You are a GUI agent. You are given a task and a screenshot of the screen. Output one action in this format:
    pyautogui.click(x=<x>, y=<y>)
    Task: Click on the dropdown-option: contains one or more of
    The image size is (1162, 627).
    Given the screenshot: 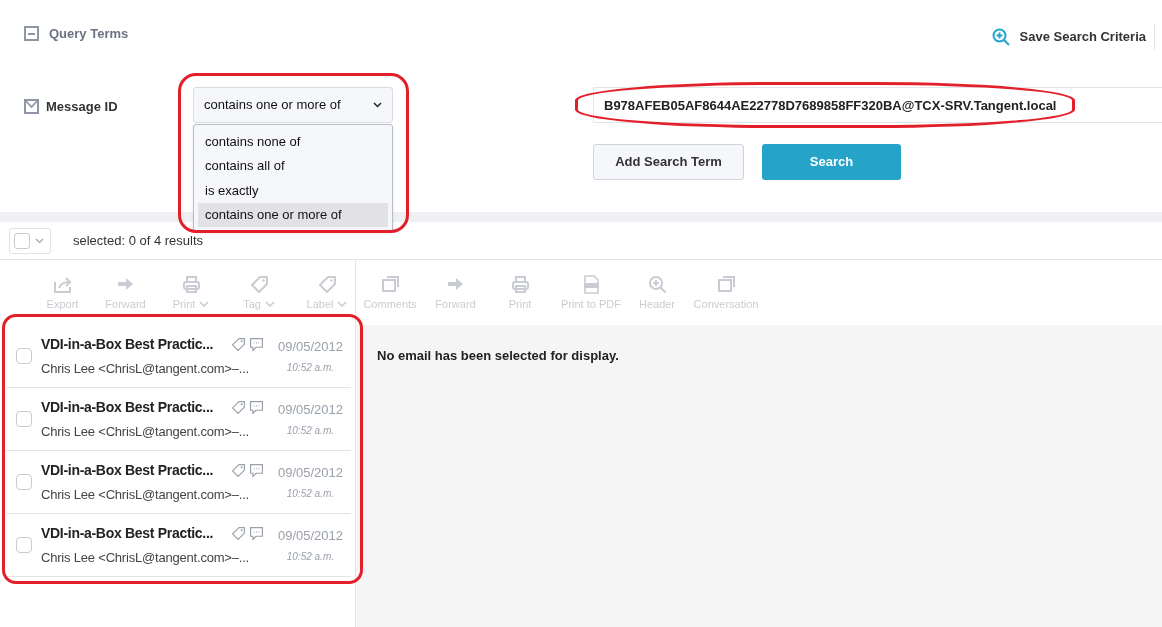 What is the action you would take?
    pyautogui.click(x=293, y=214)
    